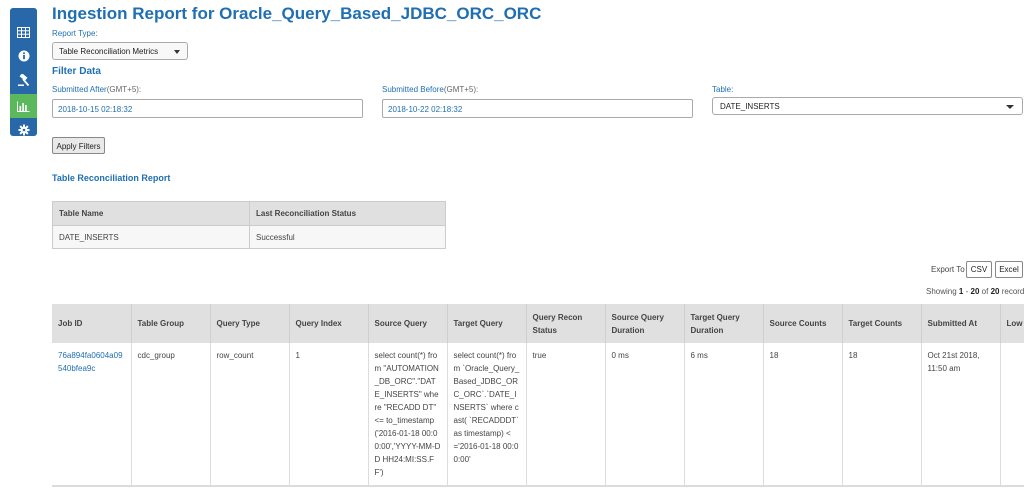 The image size is (1024, 490). I want to click on col-header-target-counts: Target Counts, so click(882, 323).